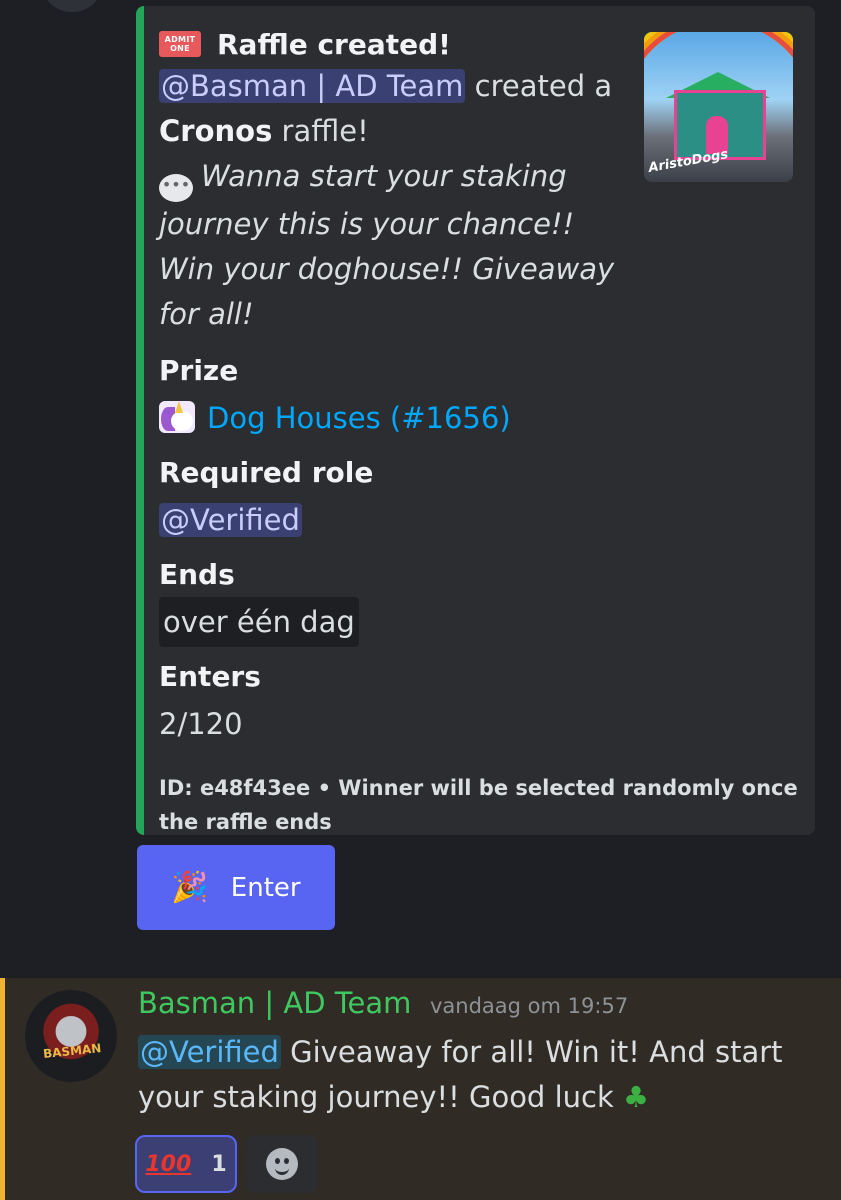 This screenshot has width=841, height=1200. What do you see at coordinates (259, 622) in the screenshot?
I see `ends-value: over één dag` at bounding box center [259, 622].